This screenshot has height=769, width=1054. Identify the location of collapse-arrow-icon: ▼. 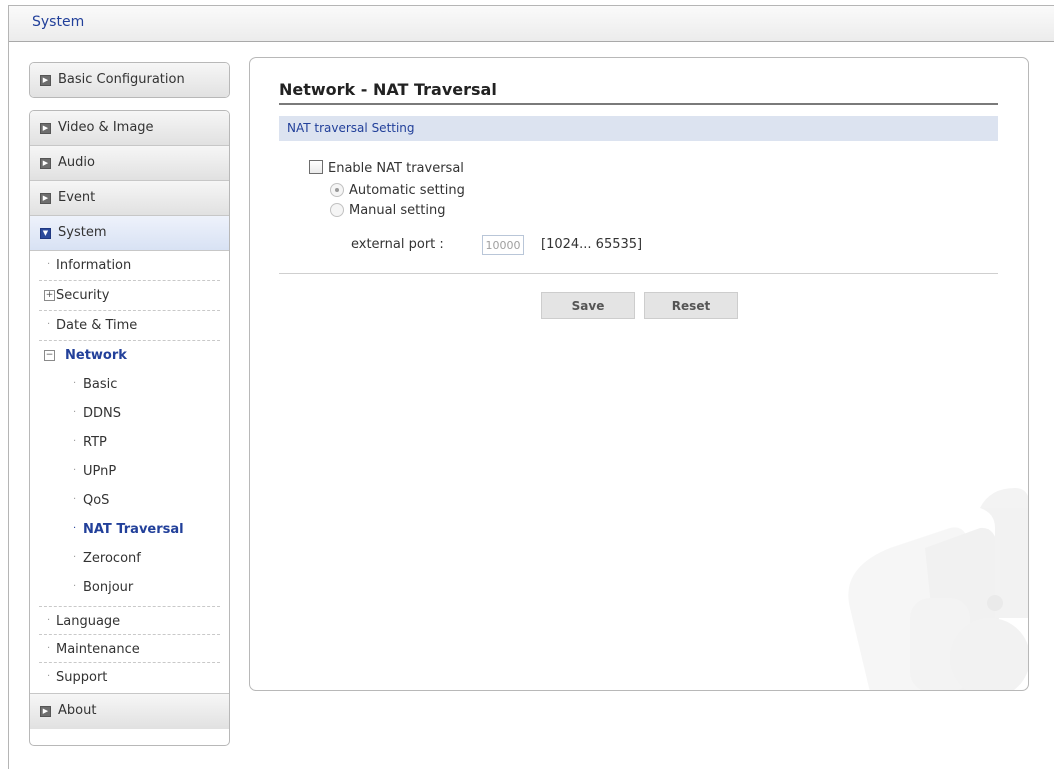
(45, 233).